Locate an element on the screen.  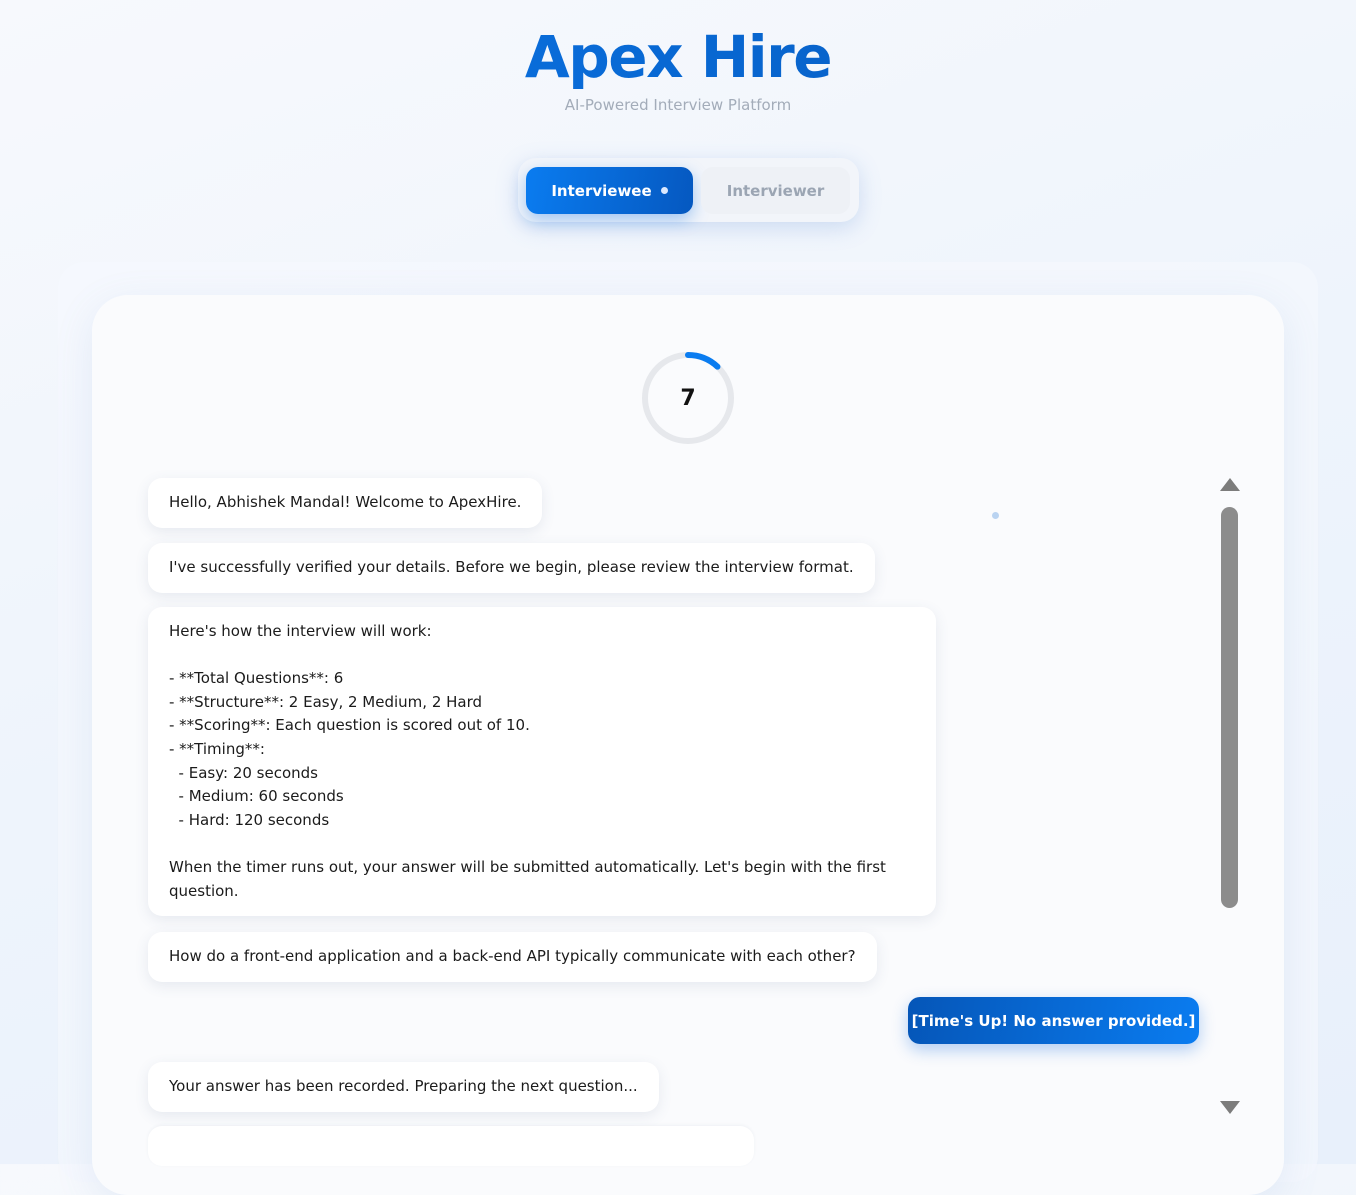
chat-scrollbar is located at coordinates (1229, 796).